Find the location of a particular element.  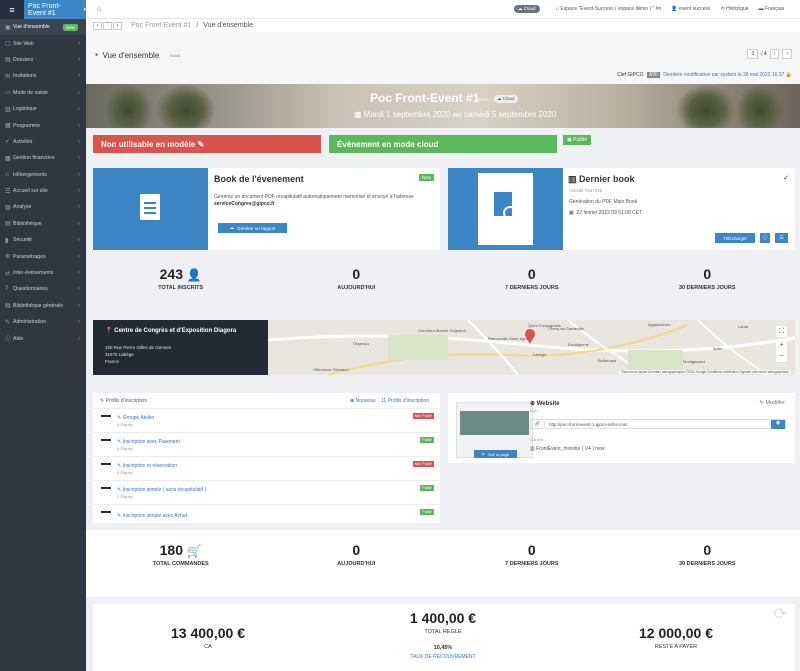

generate-report-label: Générer un rapport is located at coordinates (256, 228).